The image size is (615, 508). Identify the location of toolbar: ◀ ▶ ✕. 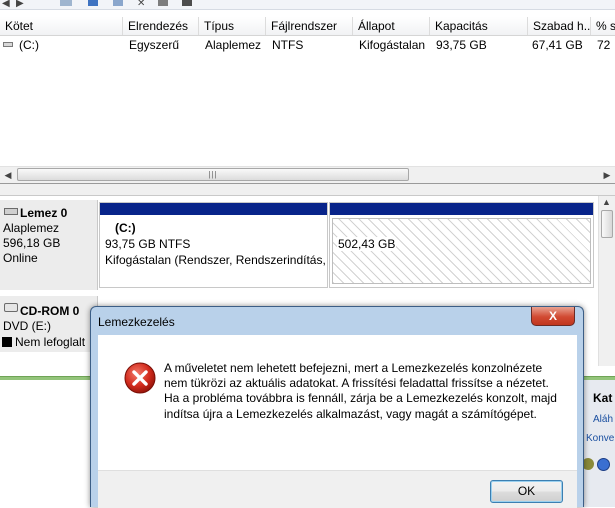
(307, 5).